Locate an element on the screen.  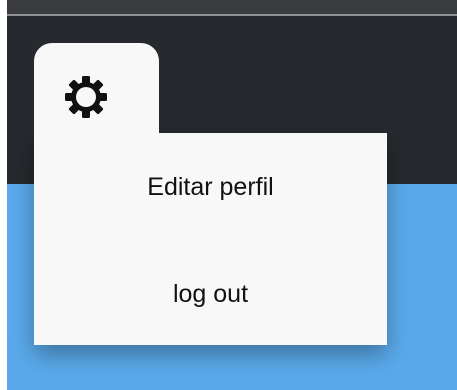
gear-icon is located at coordinates (86, 97).